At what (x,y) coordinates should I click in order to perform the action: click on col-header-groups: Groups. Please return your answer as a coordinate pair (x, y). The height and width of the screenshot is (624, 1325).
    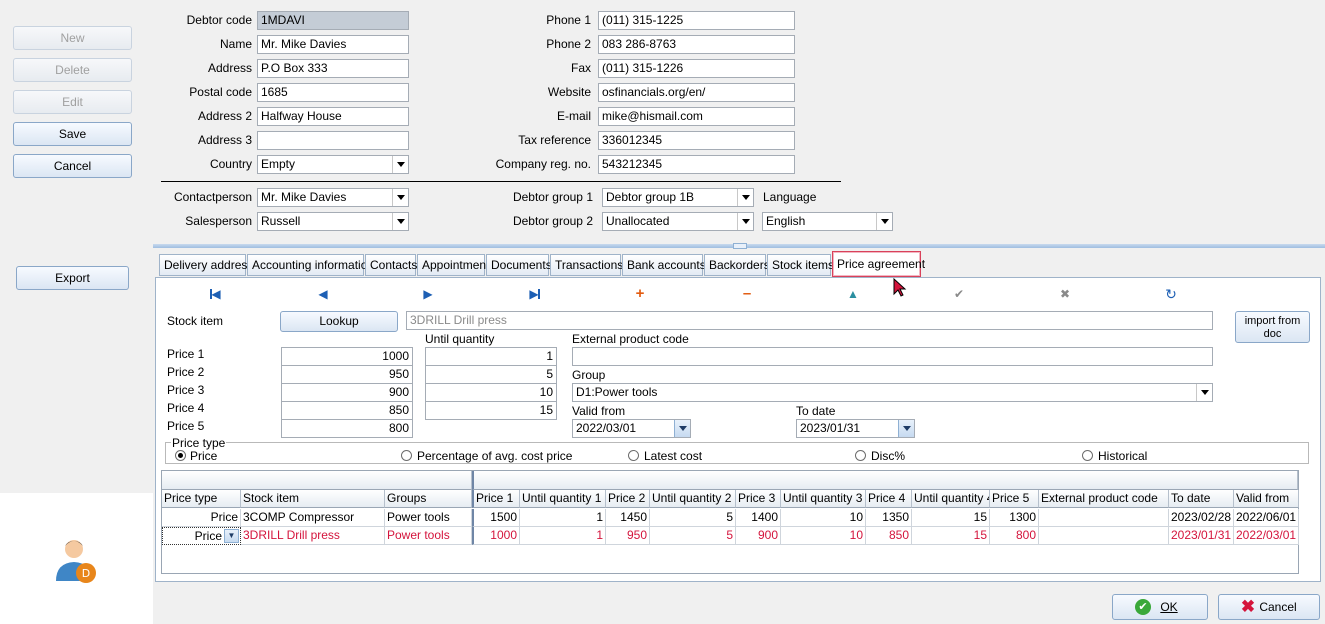
    Looking at the image, I should click on (428, 499).